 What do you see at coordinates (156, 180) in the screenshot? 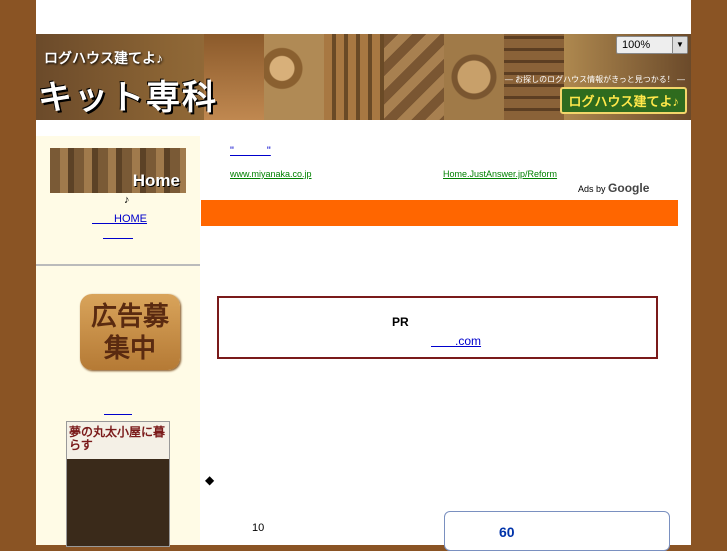
I see `home-image-text: Home` at bounding box center [156, 180].